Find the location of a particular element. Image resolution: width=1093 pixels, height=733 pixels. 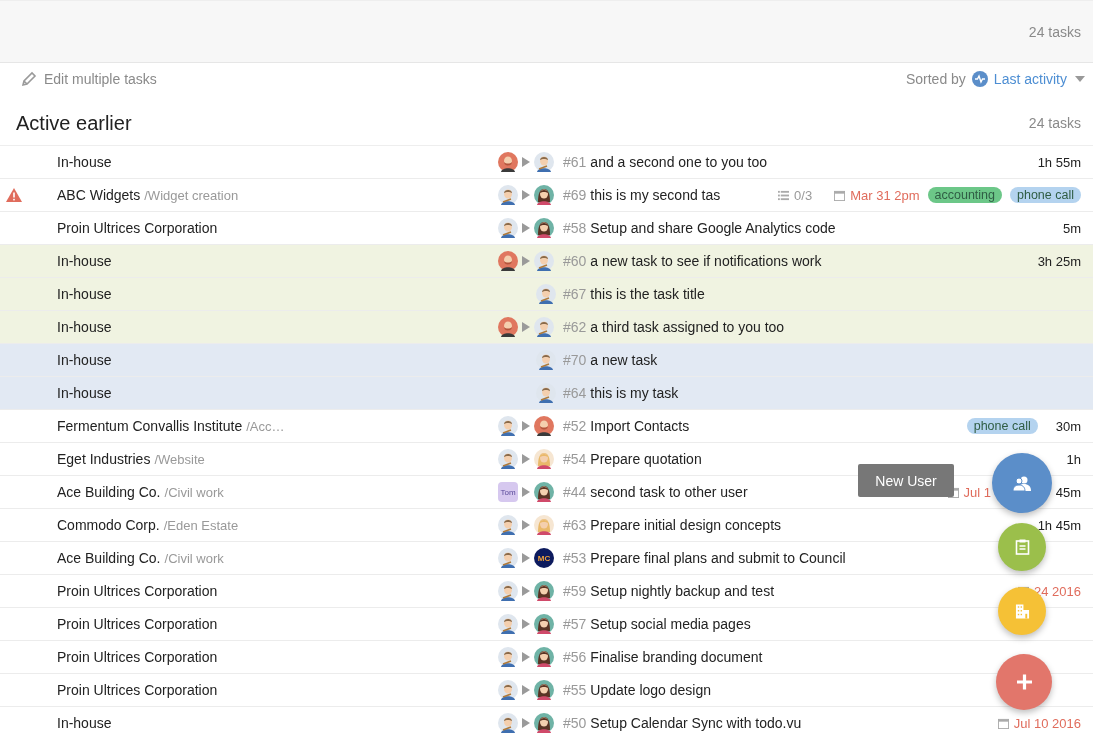

highlighted-row: In-house #70 a new task is located at coordinates (546, 360).